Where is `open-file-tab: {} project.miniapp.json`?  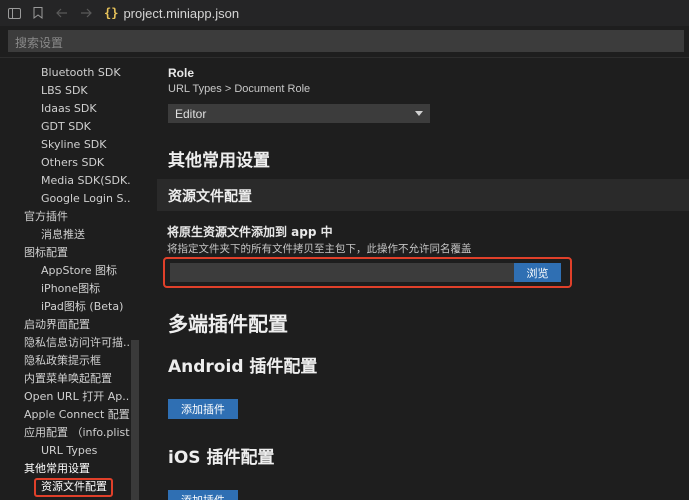 open-file-tab: {} project.miniapp.json is located at coordinates (171, 13).